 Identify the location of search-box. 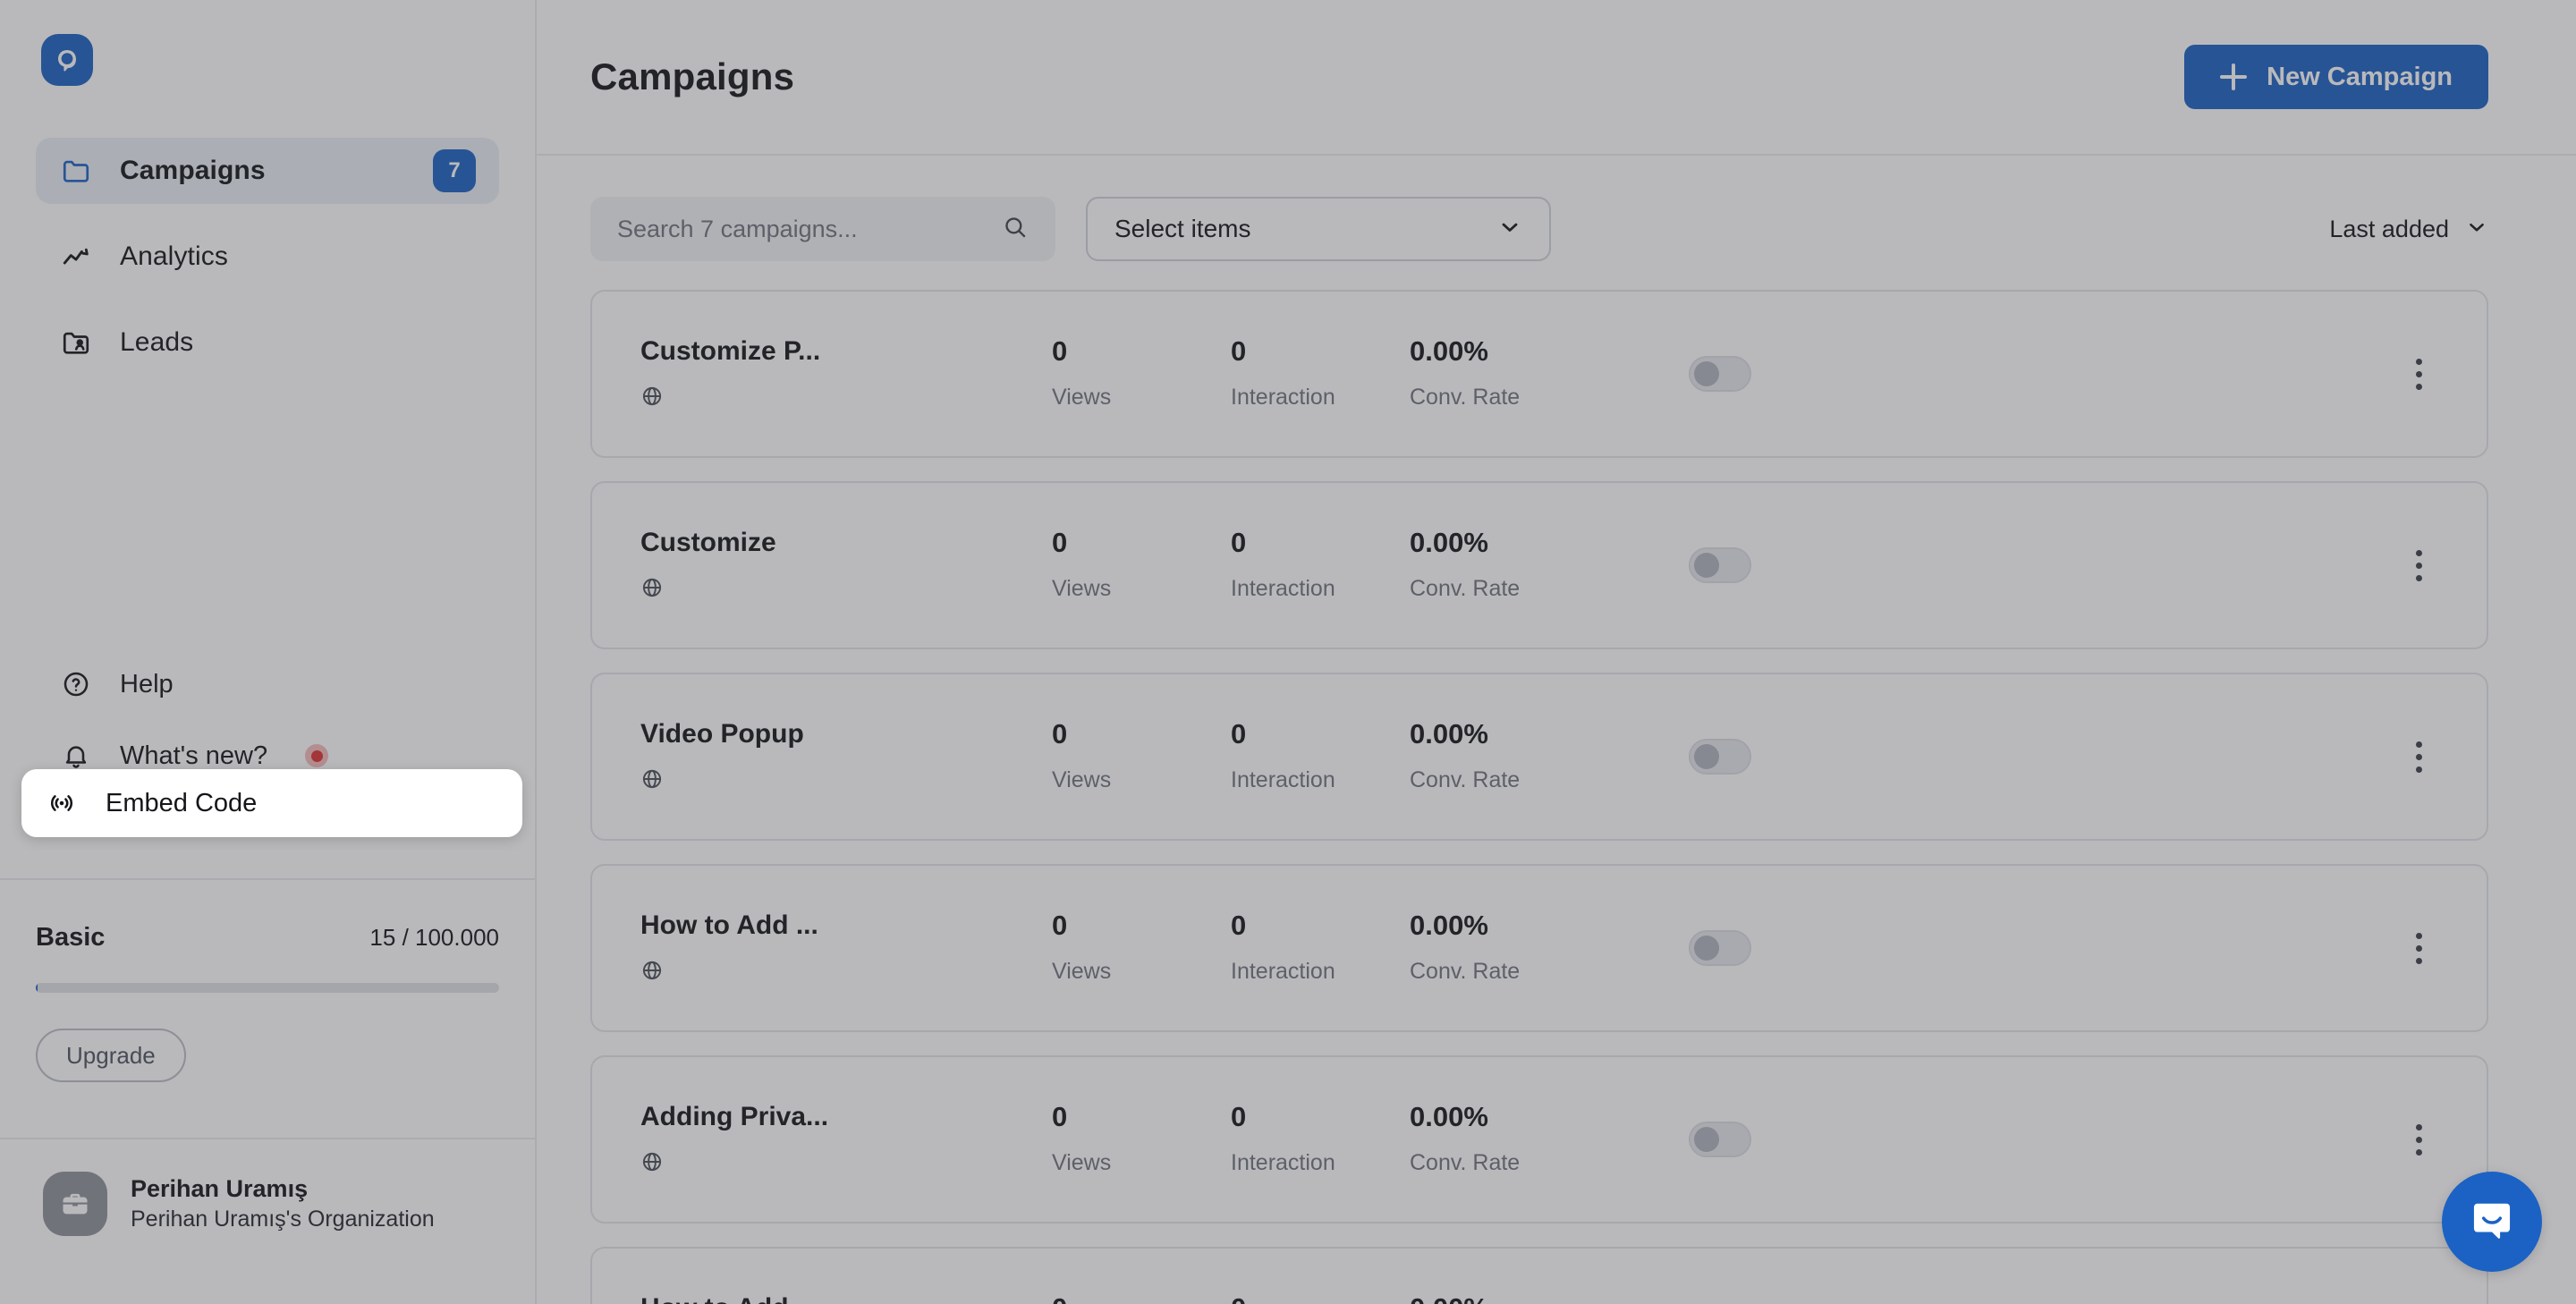
(822, 229).